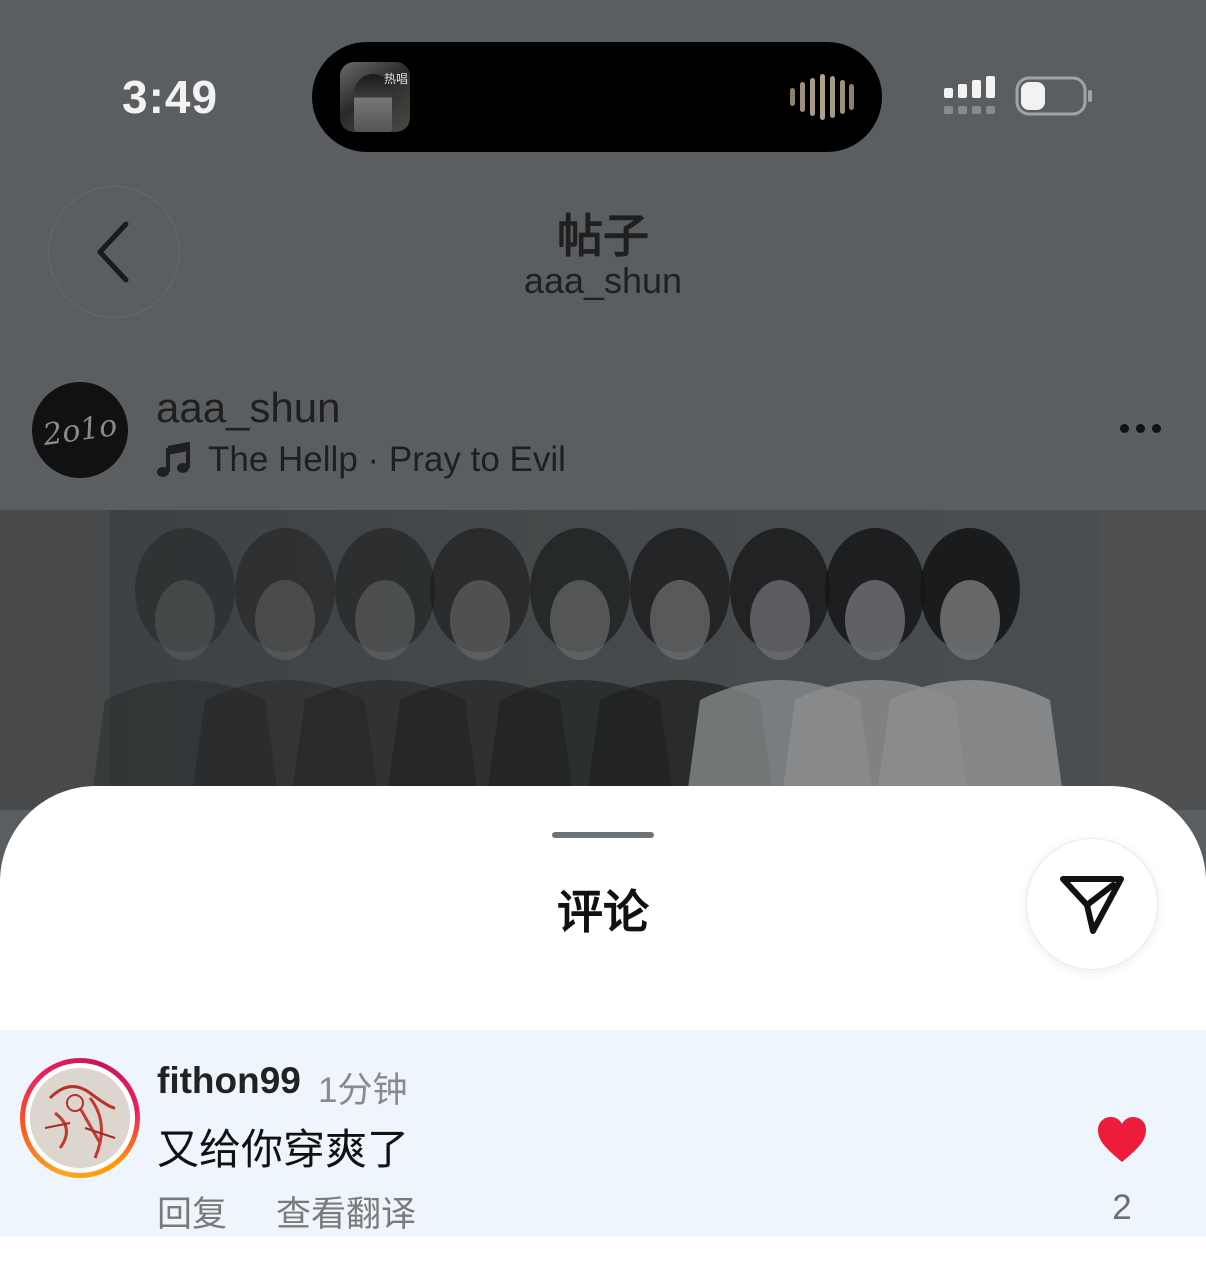 The image size is (1206, 1264). What do you see at coordinates (192, 1211) in the screenshot?
I see `reply-button: 回复` at bounding box center [192, 1211].